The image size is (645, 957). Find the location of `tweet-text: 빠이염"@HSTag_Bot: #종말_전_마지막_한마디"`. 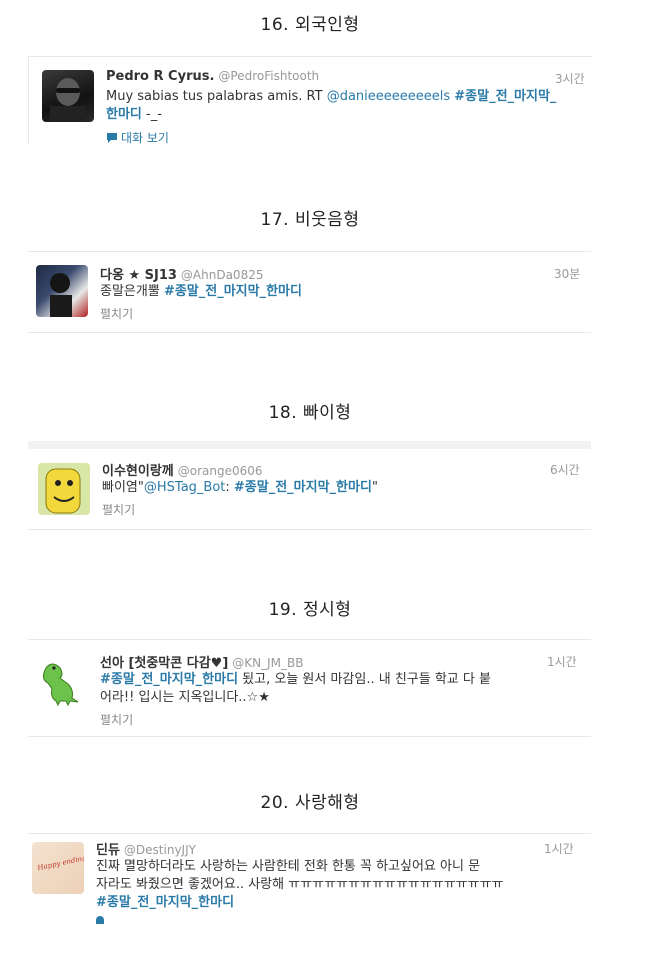

tweet-text: 빠이염"@HSTag_Bot: #종말_전_마지막_한마디" is located at coordinates (240, 487).